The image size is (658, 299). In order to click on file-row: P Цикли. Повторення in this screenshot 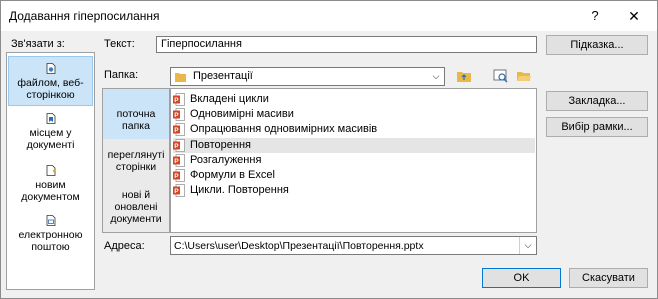, I will do `click(354, 190)`.